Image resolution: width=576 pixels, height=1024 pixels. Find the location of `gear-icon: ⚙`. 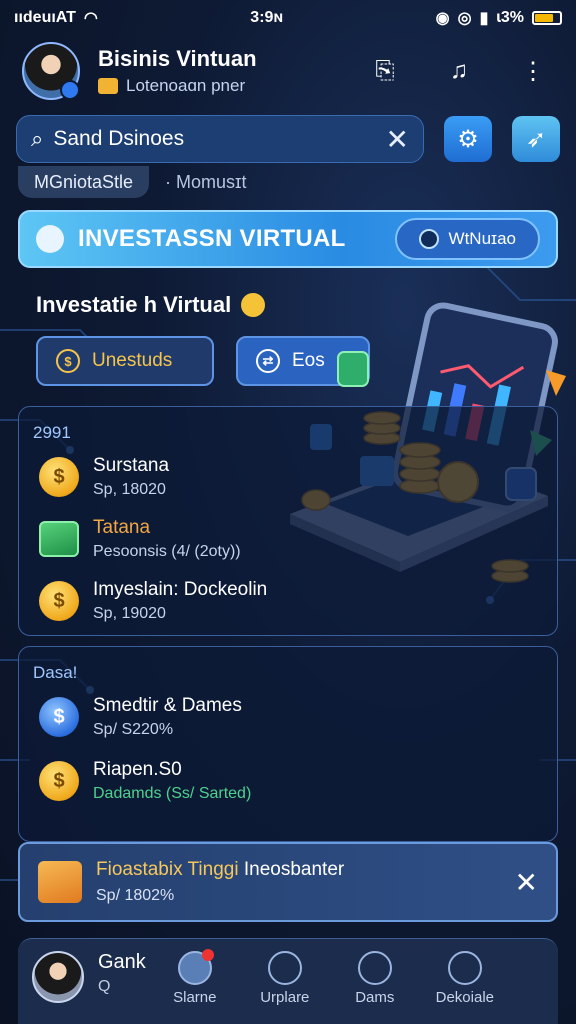

gear-icon: ⚙ is located at coordinates (468, 139).